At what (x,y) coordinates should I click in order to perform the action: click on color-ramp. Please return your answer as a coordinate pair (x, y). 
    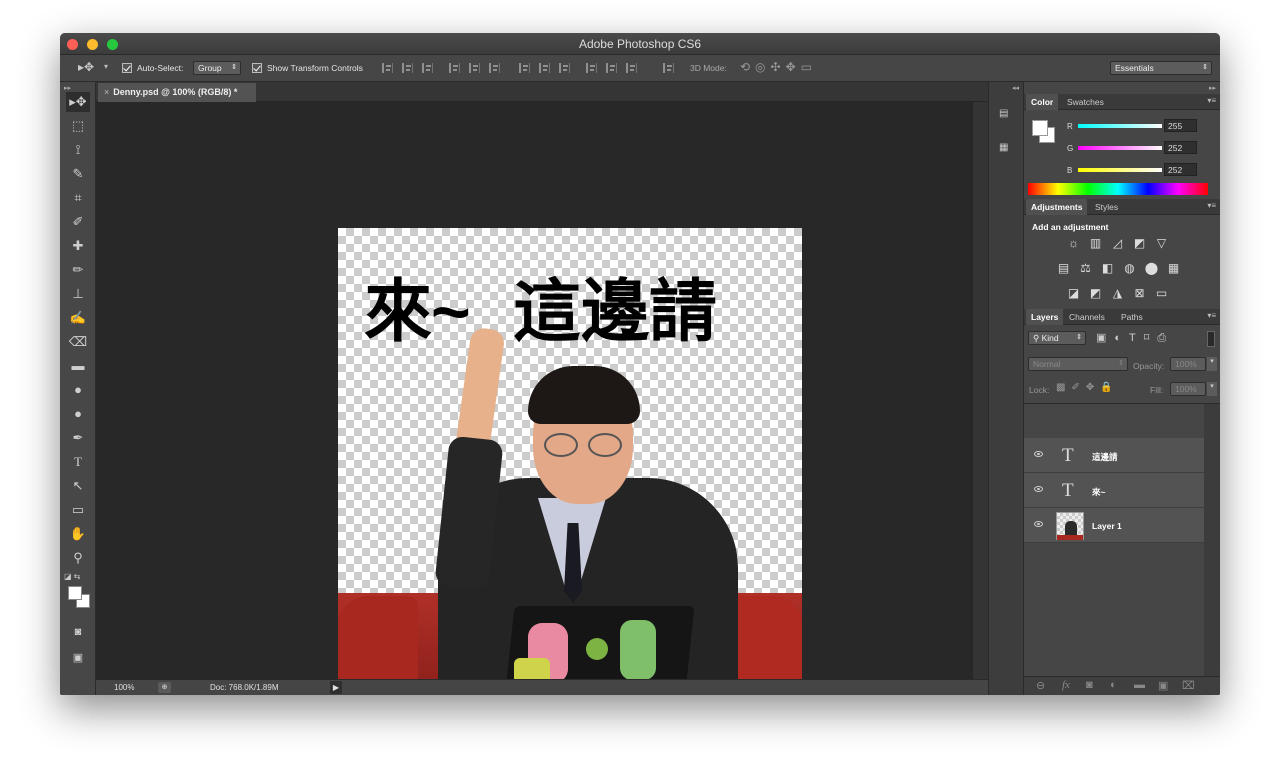
    Looking at the image, I should click on (1118, 189).